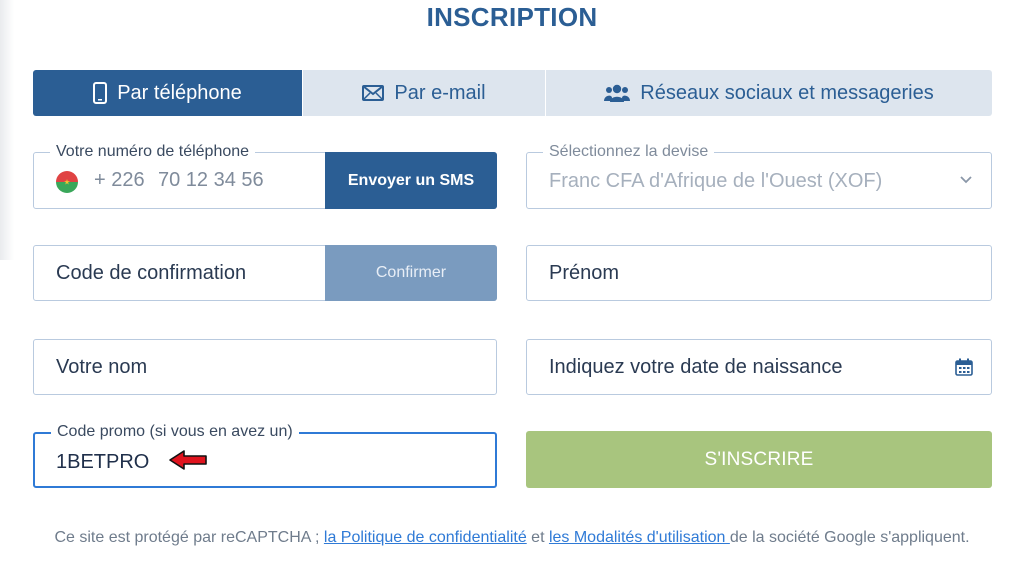 Image resolution: width=1024 pixels, height=576 pixels. I want to click on last-name-field: Votre nom, so click(265, 367).